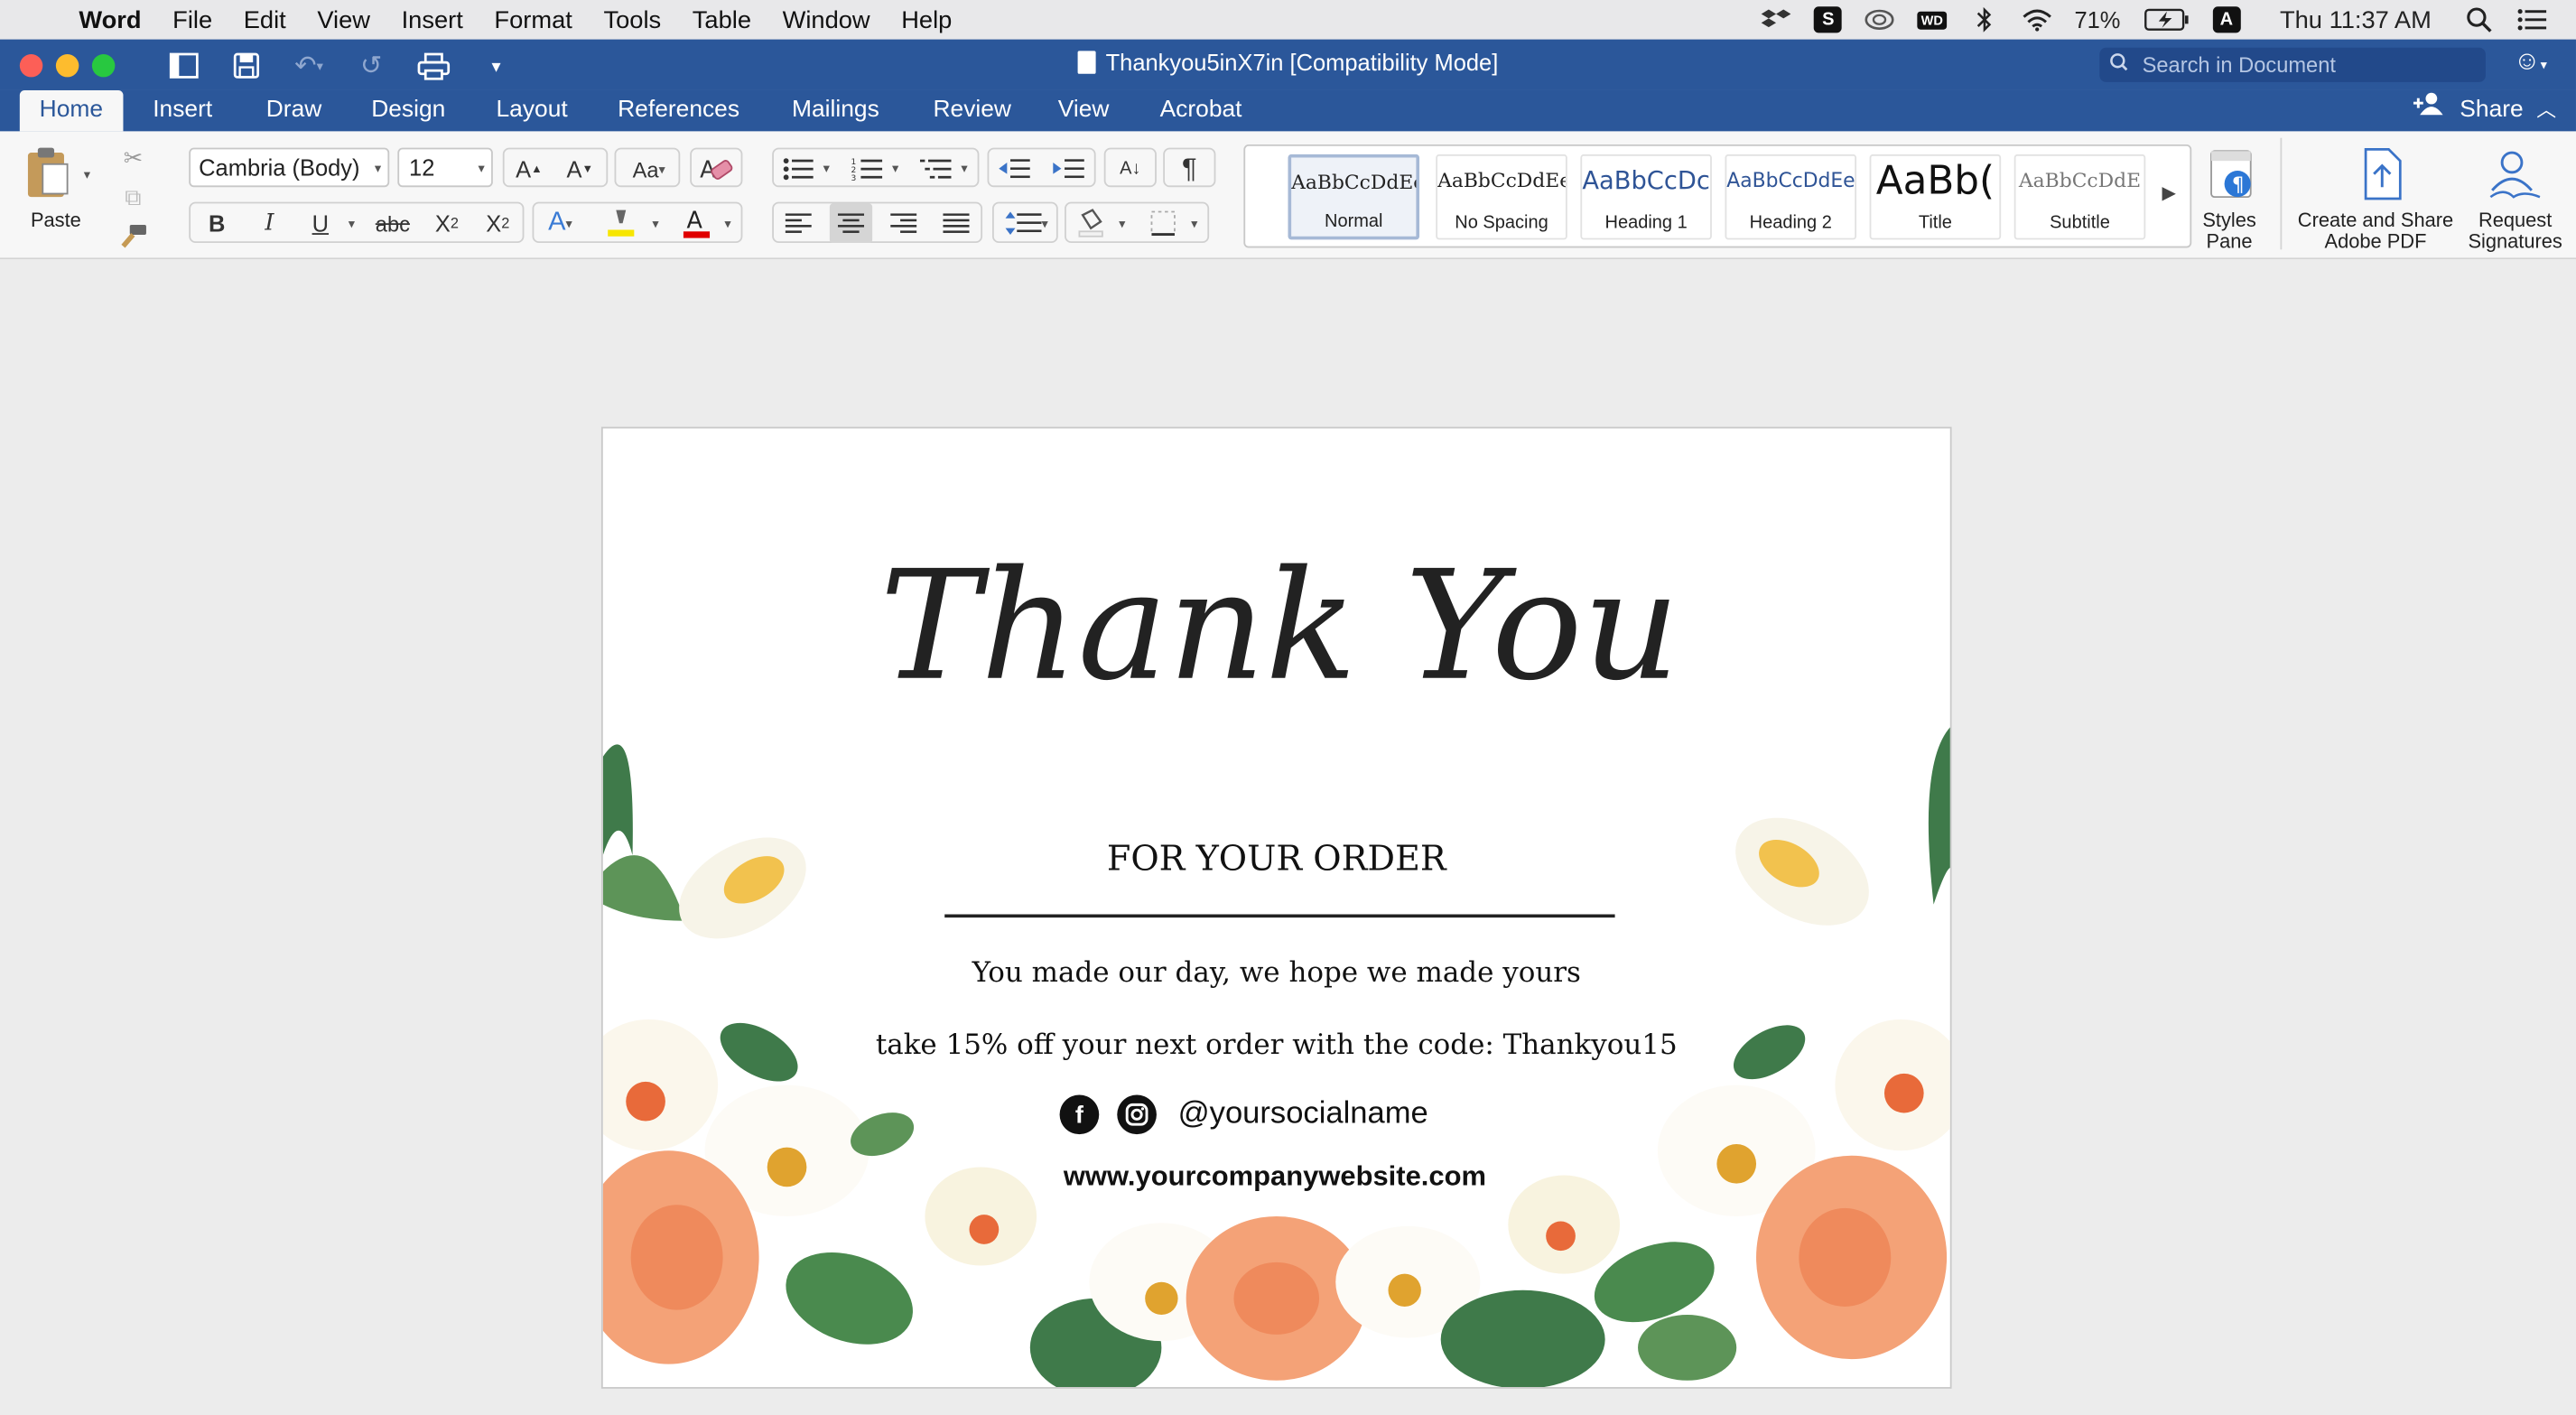  What do you see at coordinates (531, 110) in the screenshot?
I see `tab-layout: Layout` at bounding box center [531, 110].